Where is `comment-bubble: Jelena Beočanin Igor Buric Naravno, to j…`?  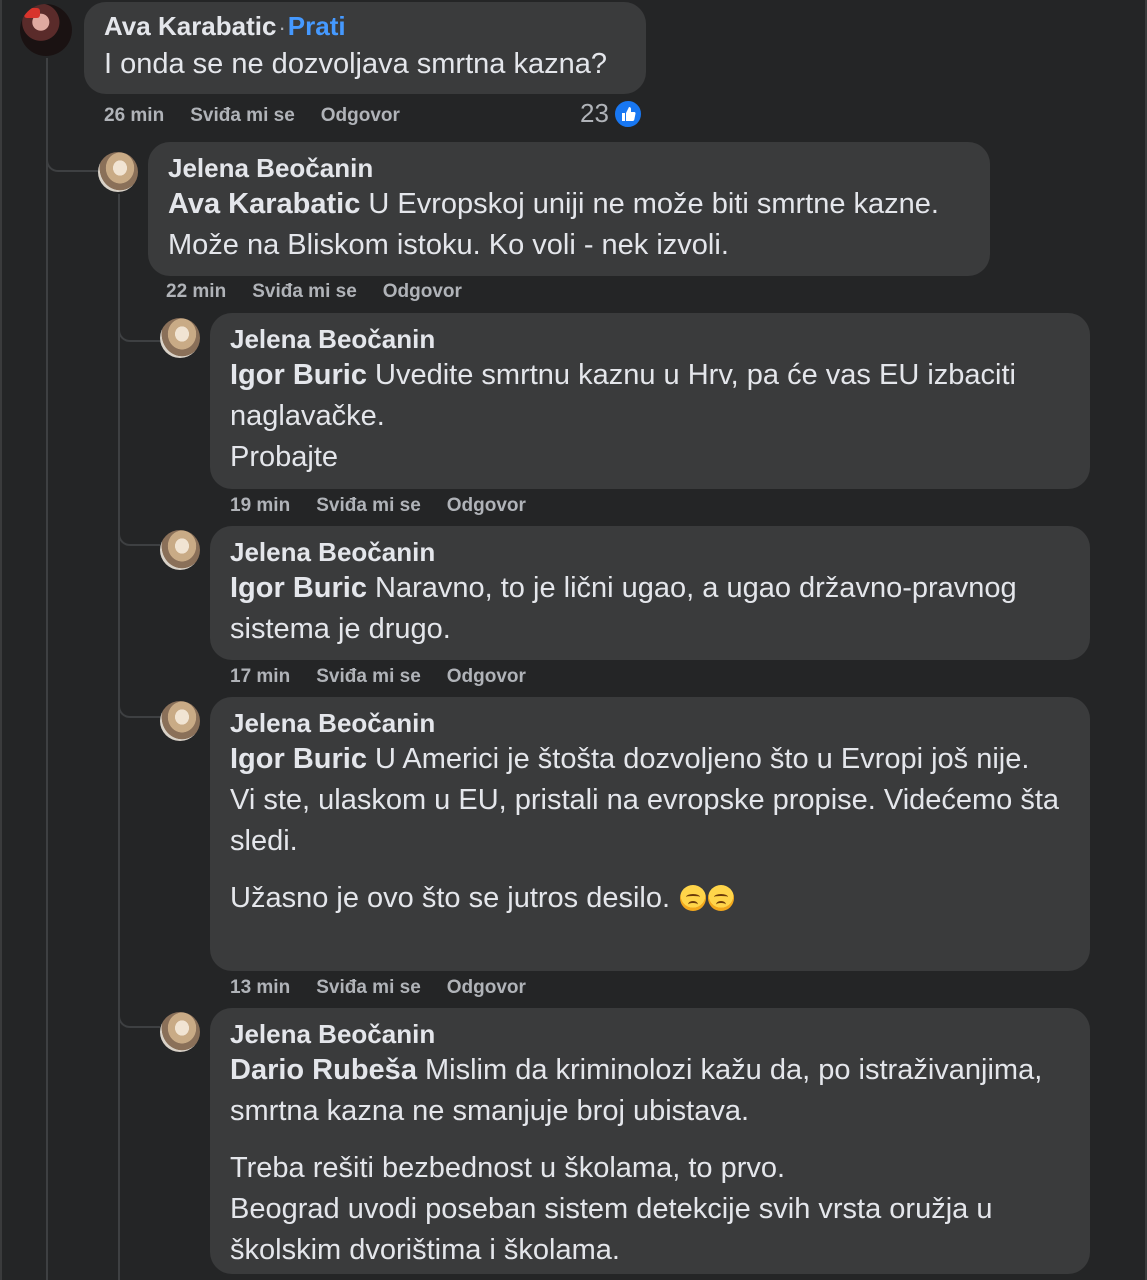 comment-bubble: Jelena Beočanin Igor Buric Naravno, to j… is located at coordinates (650, 593).